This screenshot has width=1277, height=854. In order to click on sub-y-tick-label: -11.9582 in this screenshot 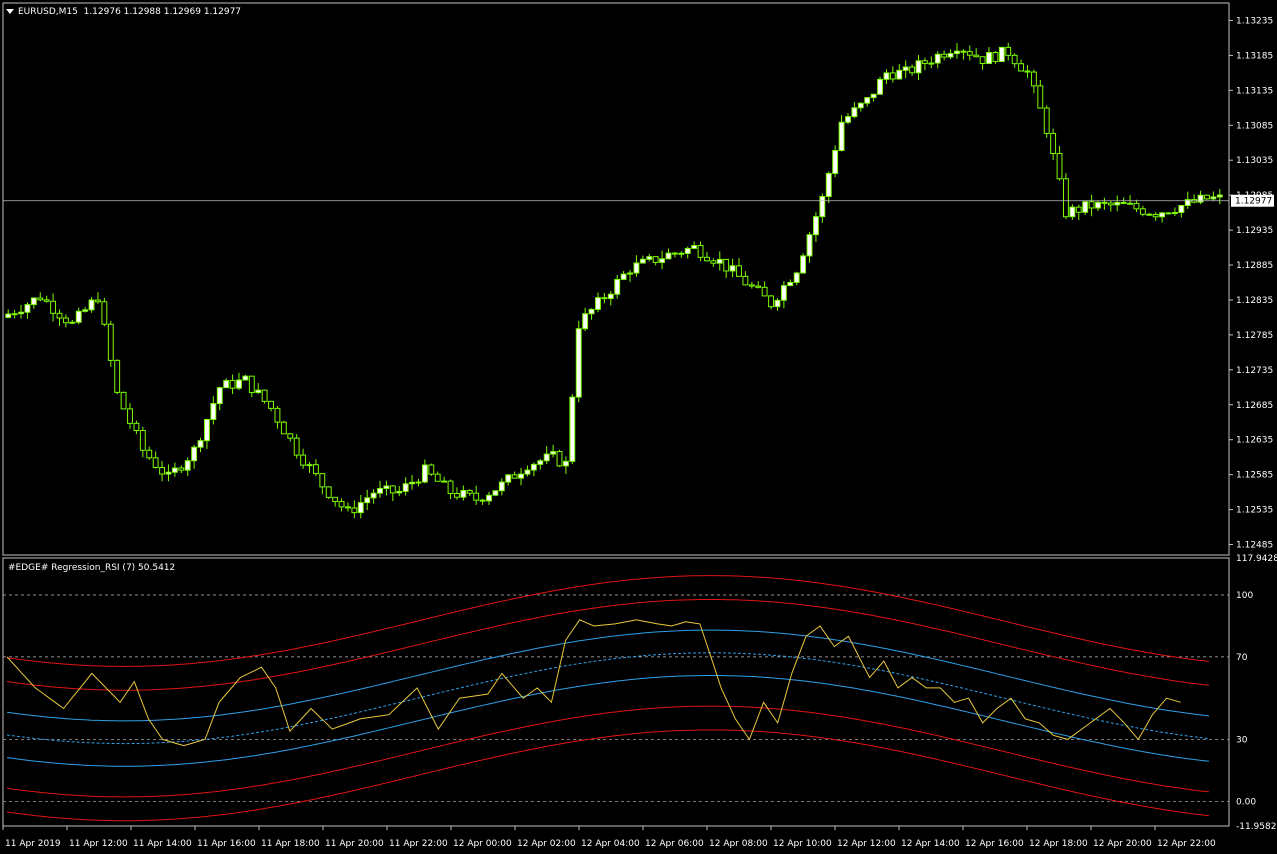, I will do `click(1256, 827)`.